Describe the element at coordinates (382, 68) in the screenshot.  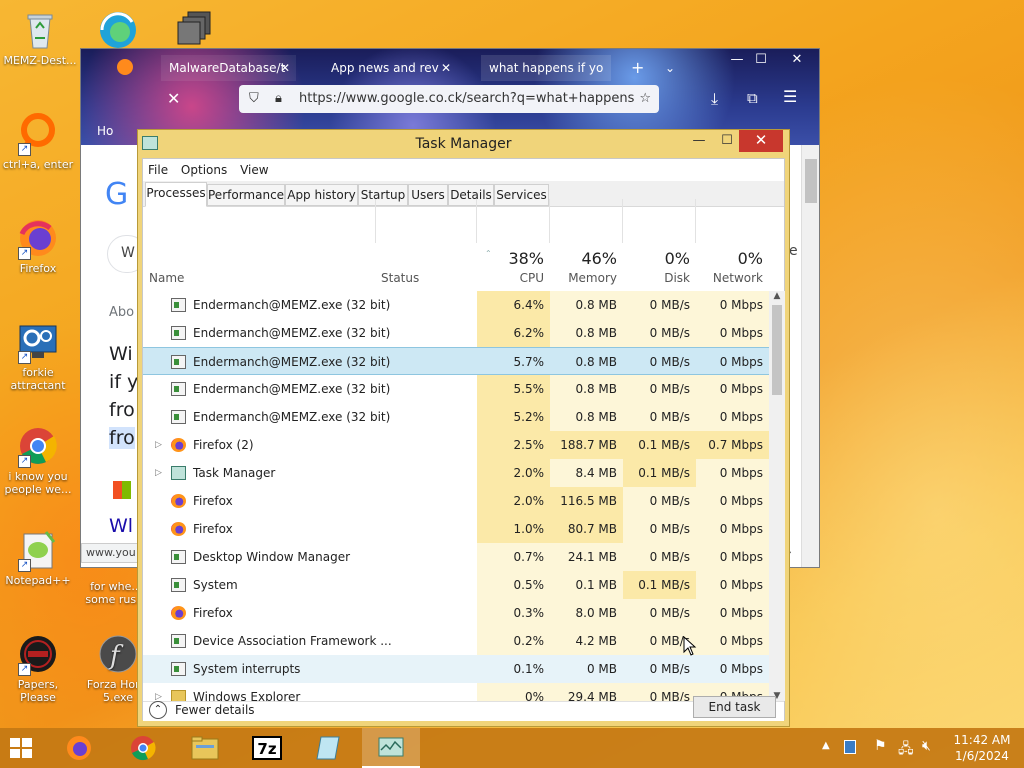
I see `browser-tab-2: App news and rev ✕` at that location.